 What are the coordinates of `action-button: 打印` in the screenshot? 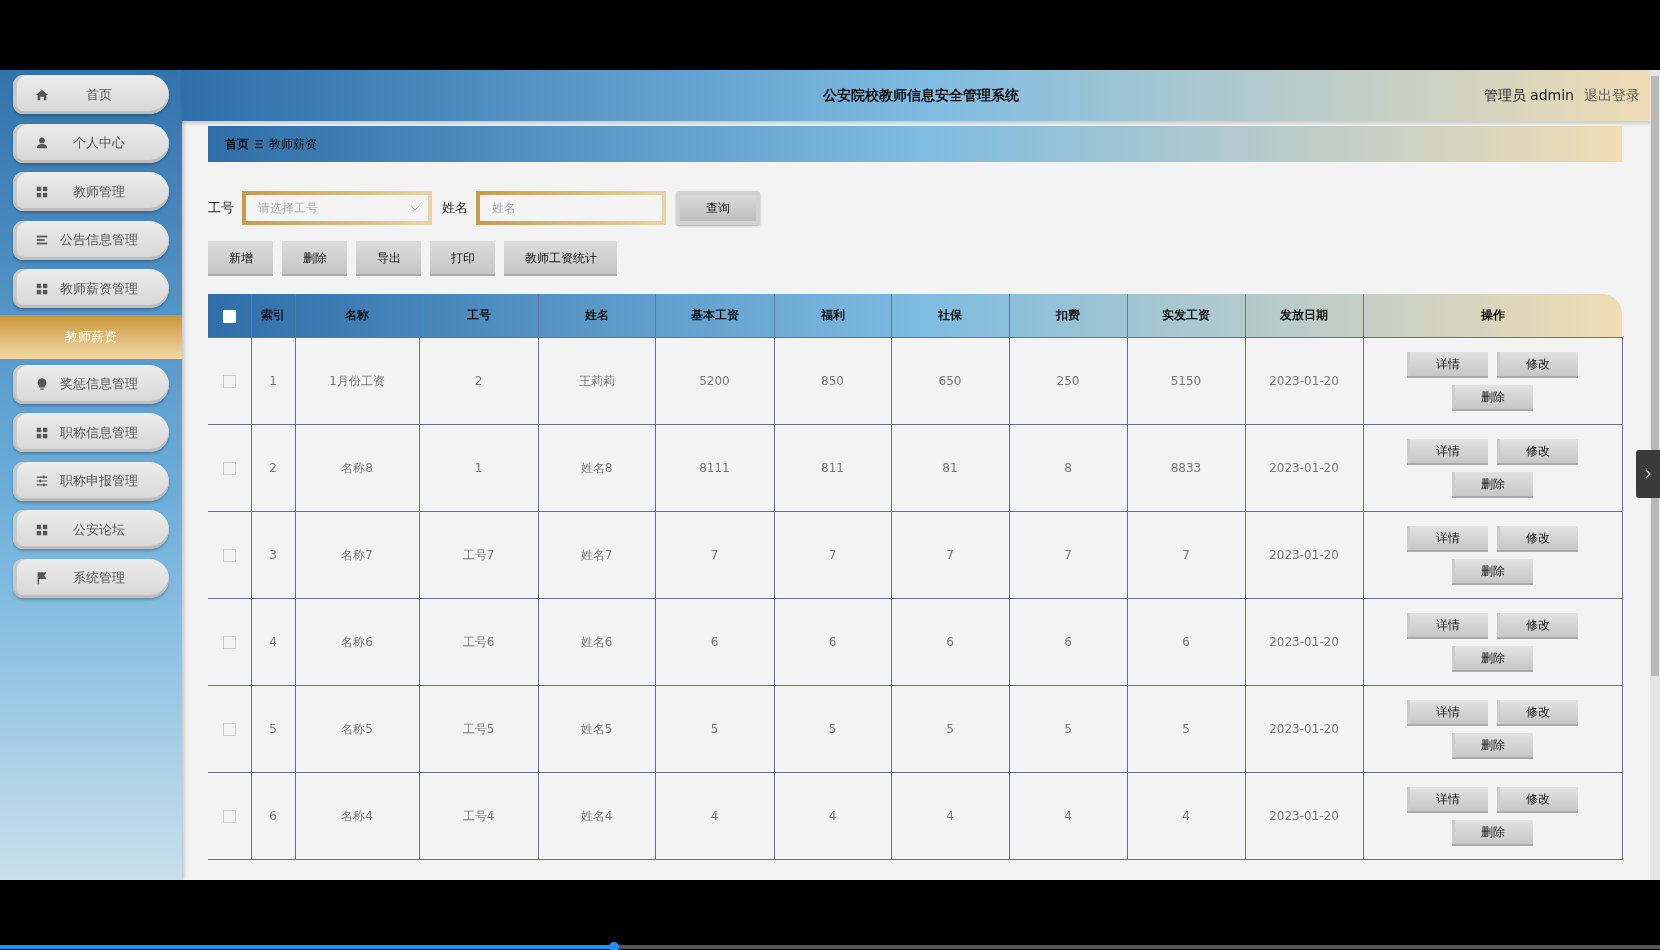 It's located at (462, 258).